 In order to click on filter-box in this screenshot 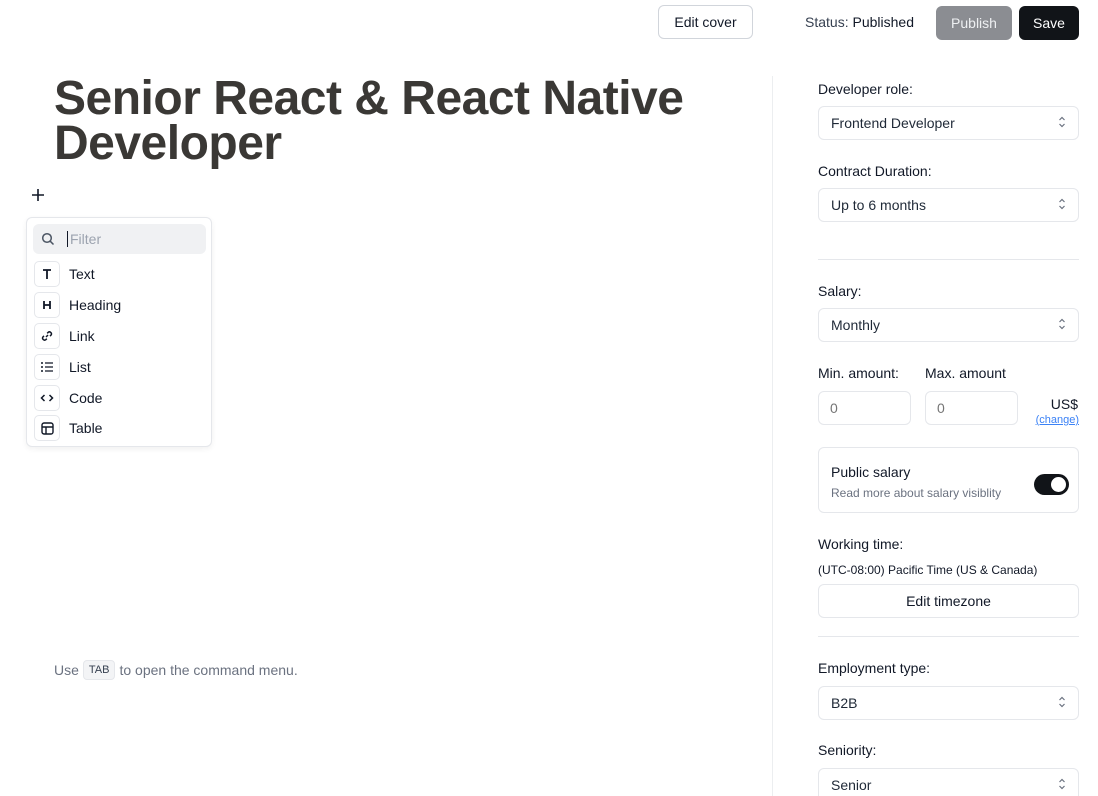, I will do `click(119, 239)`.